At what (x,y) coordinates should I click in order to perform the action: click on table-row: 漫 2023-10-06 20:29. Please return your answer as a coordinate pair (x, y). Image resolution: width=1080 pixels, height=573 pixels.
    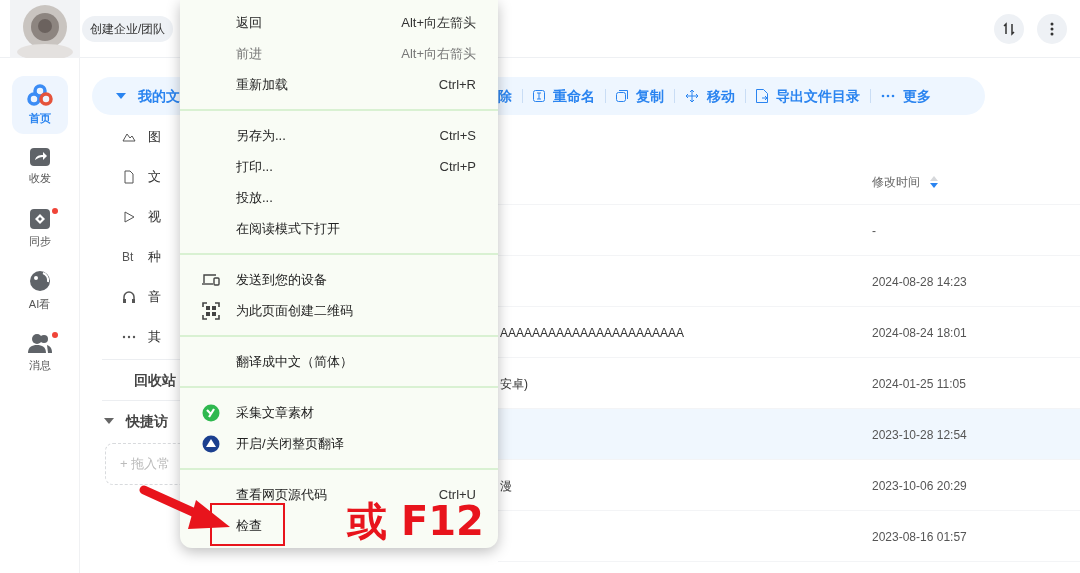
    Looking at the image, I should click on (789, 485).